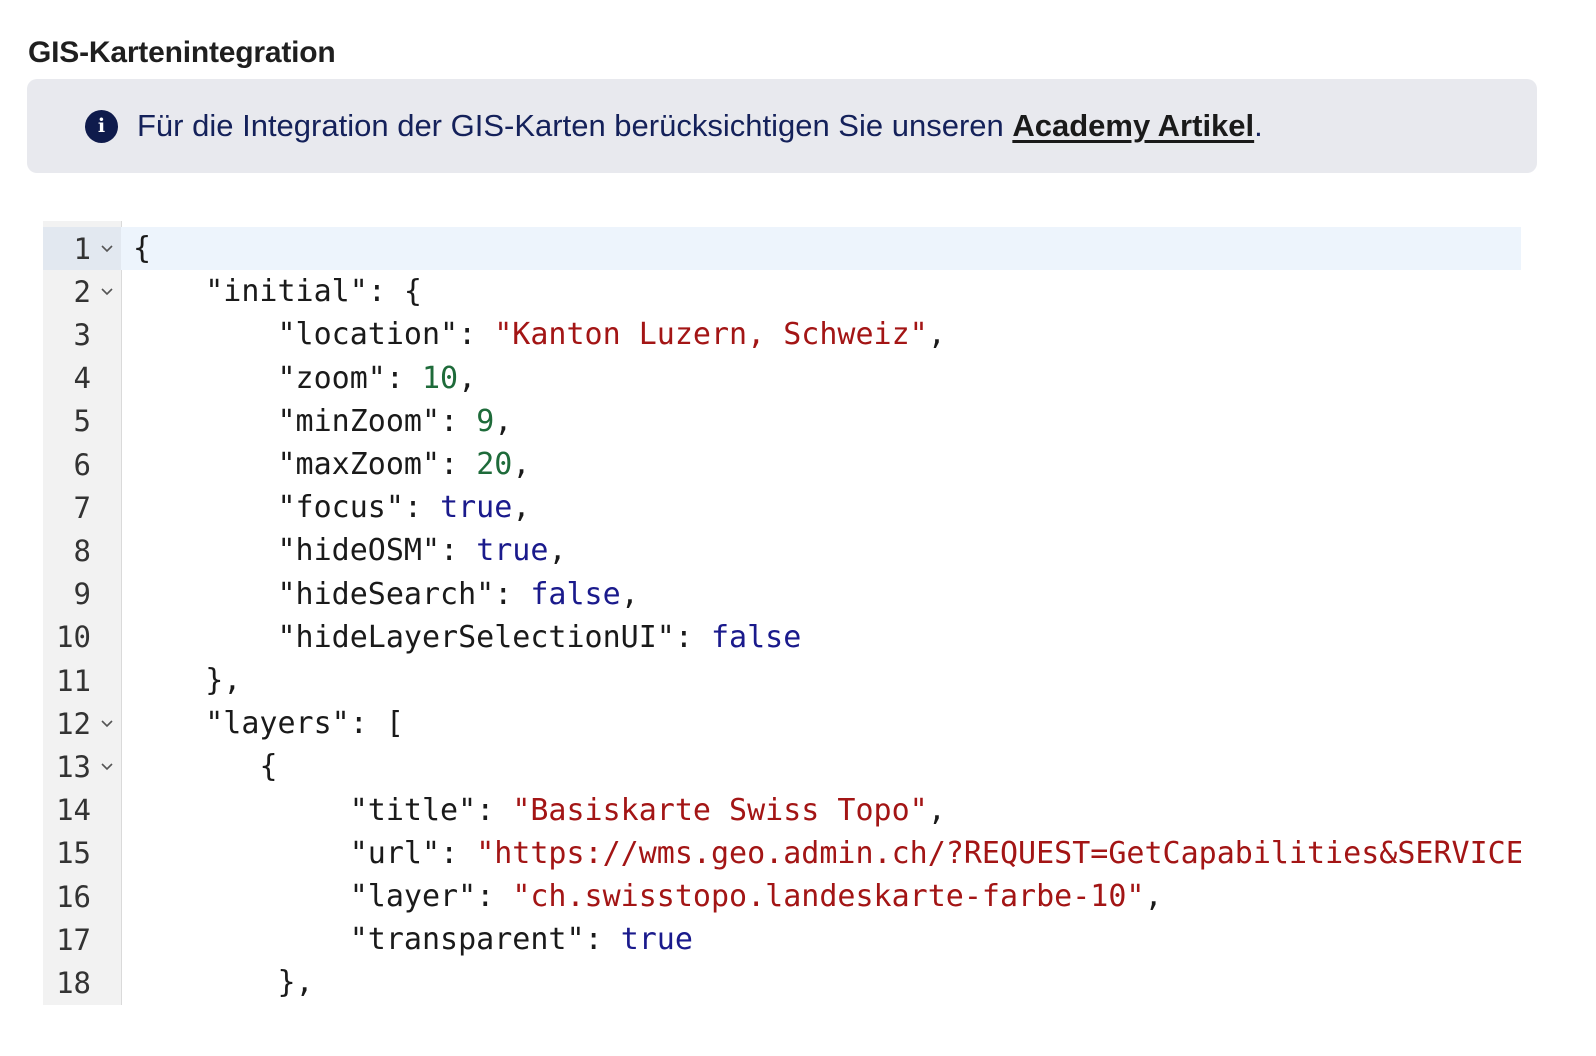  What do you see at coordinates (782, 421) in the screenshot?
I see `code-line: 5 "minZoom": 9,` at bounding box center [782, 421].